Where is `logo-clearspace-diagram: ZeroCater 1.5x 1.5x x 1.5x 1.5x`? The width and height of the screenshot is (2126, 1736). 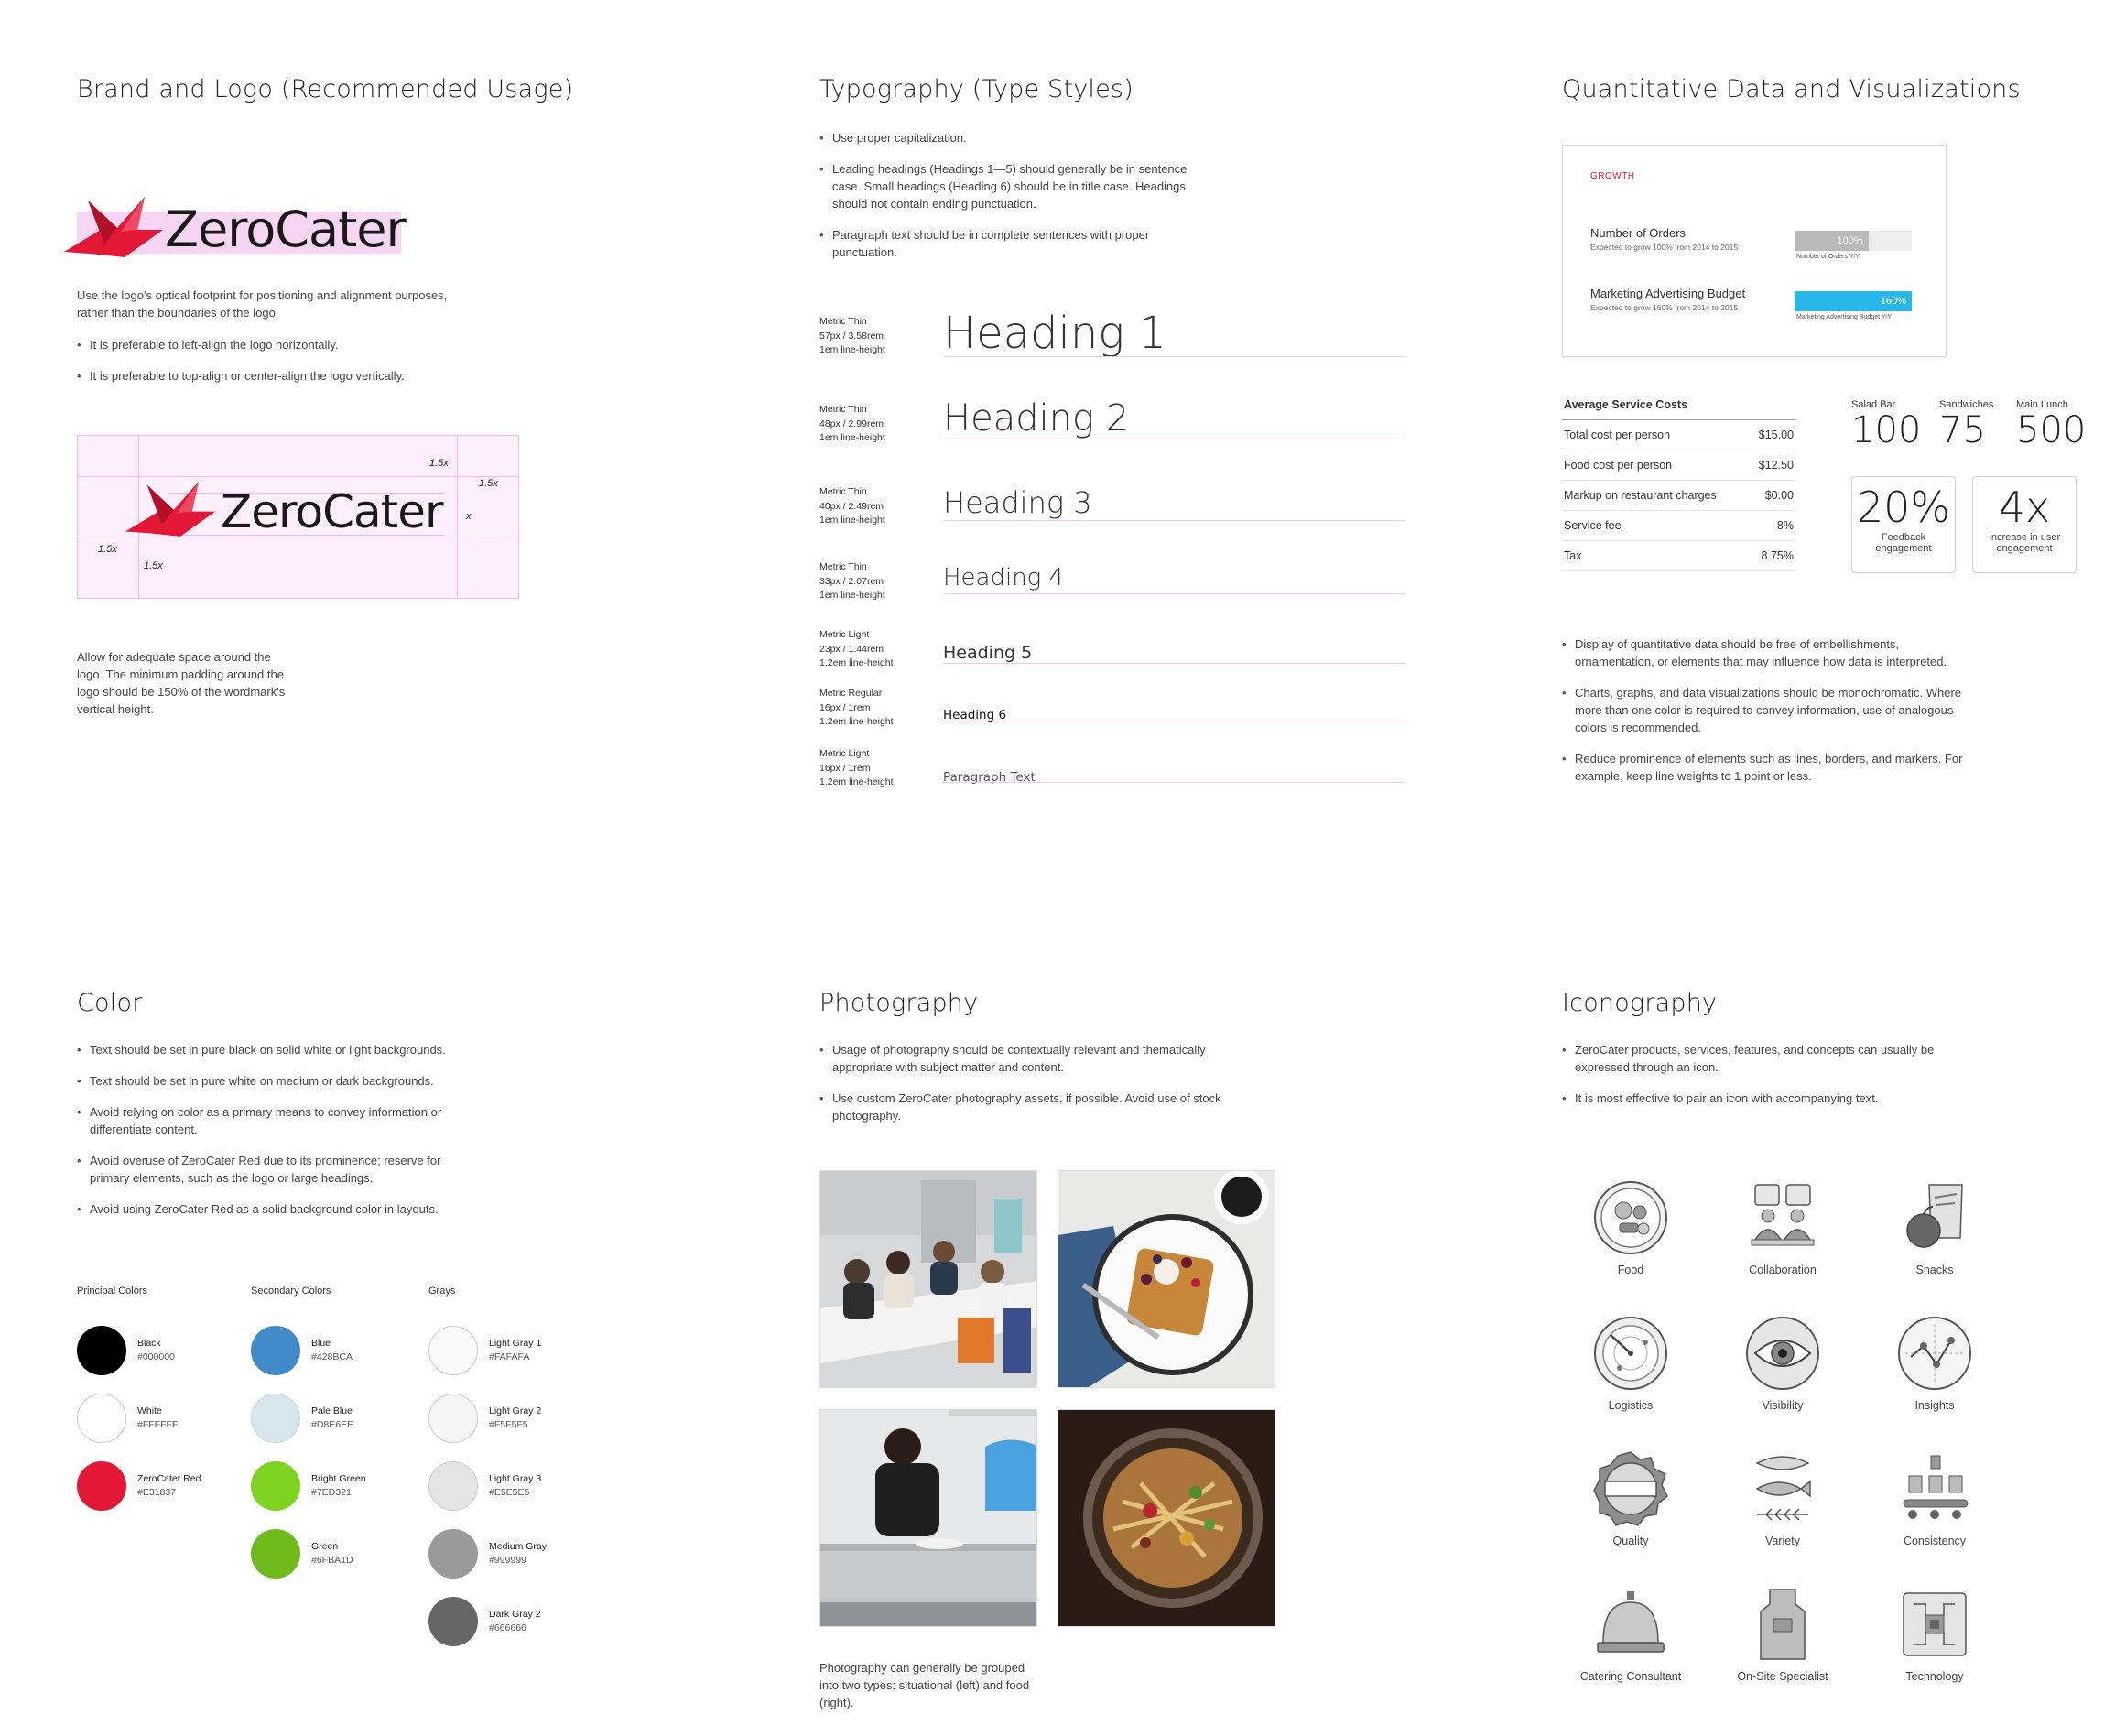 logo-clearspace-diagram: ZeroCater 1.5x 1.5x x 1.5x 1.5x is located at coordinates (298, 517).